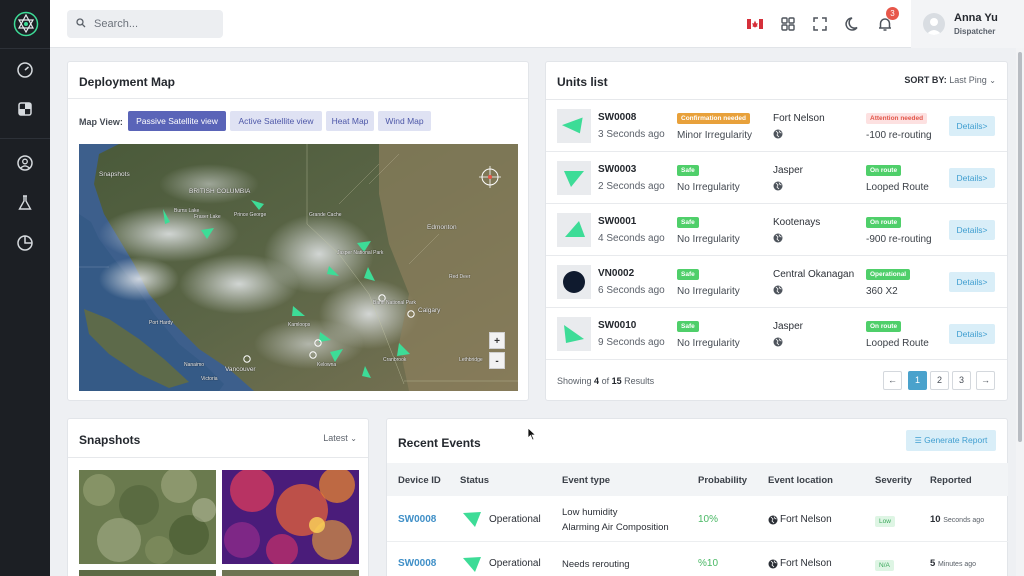  What do you see at coordinates (419, 480) in the screenshot?
I see `column-header-device-id: Device ID` at bounding box center [419, 480].